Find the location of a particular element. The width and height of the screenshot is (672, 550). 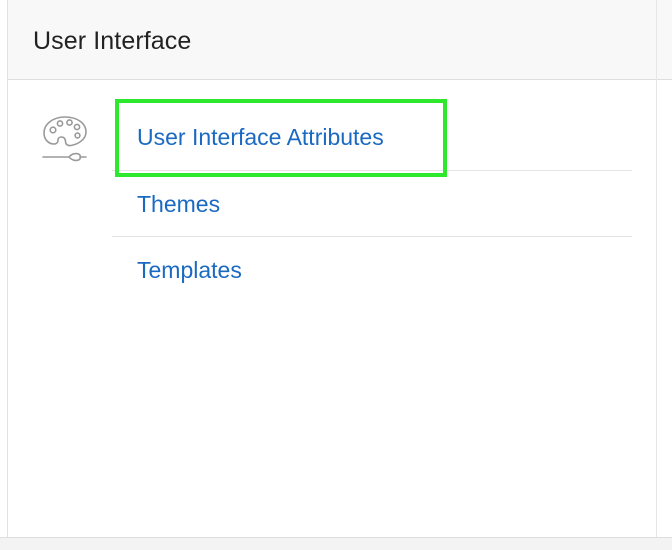

user-interface-attributes-link: User Interface Attributes is located at coordinates (260, 137).